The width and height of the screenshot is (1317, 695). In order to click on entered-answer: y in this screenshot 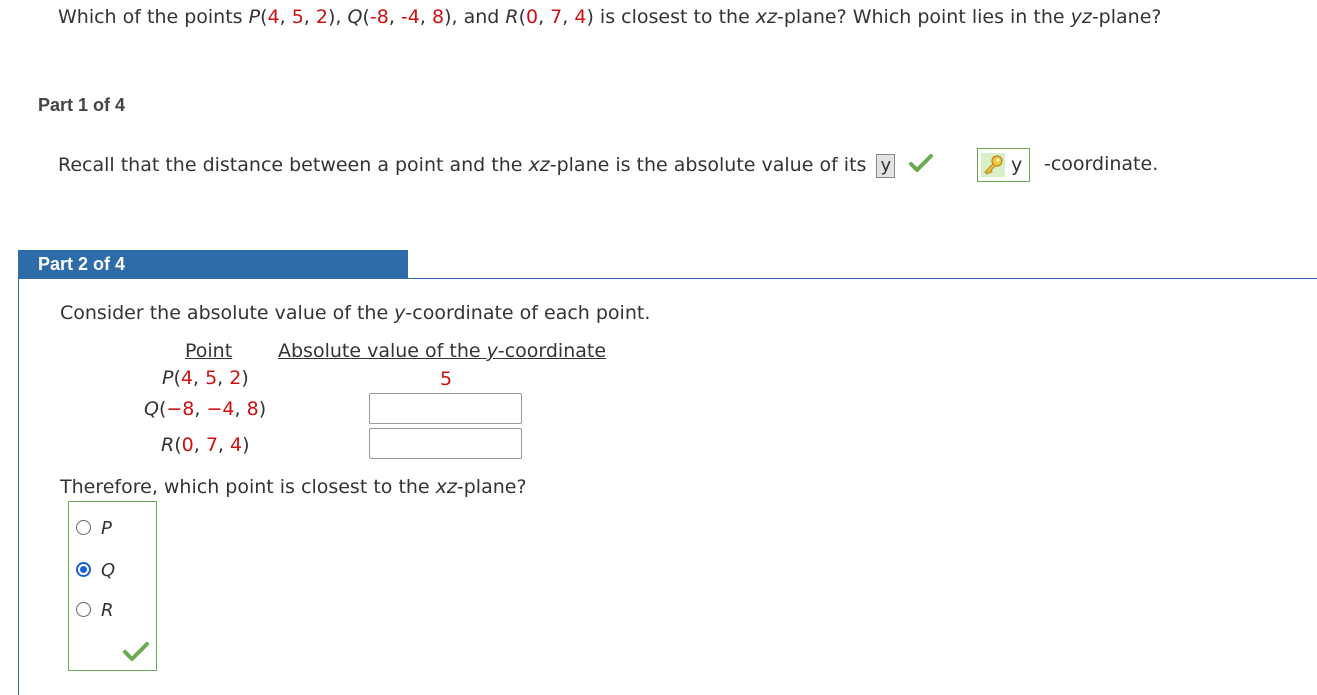, I will do `click(886, 166)`.